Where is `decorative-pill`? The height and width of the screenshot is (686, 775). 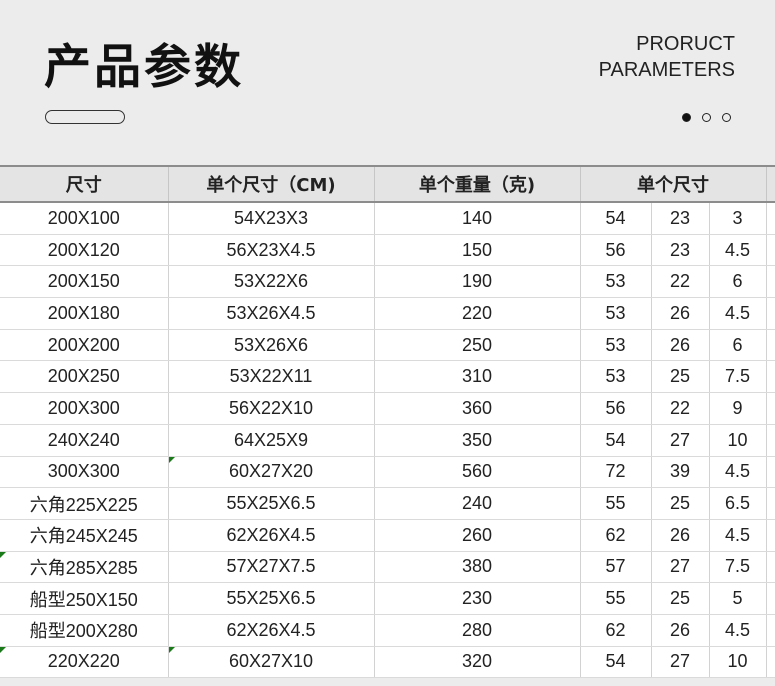 decorative-pill is located at coordinates (85, 117).